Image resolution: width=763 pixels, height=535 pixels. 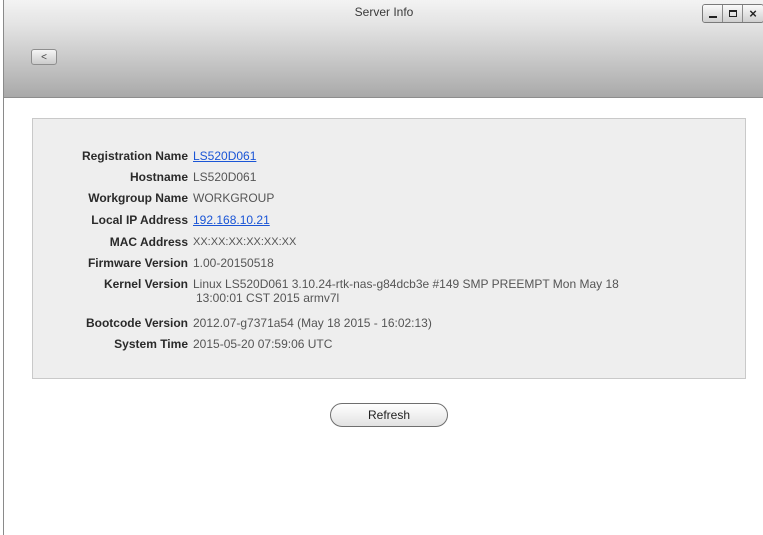 What do you see at coordinates (234, 198) in the screenshot?
I see `info-value: WORKGROUP` at bounding box center [234, 198].